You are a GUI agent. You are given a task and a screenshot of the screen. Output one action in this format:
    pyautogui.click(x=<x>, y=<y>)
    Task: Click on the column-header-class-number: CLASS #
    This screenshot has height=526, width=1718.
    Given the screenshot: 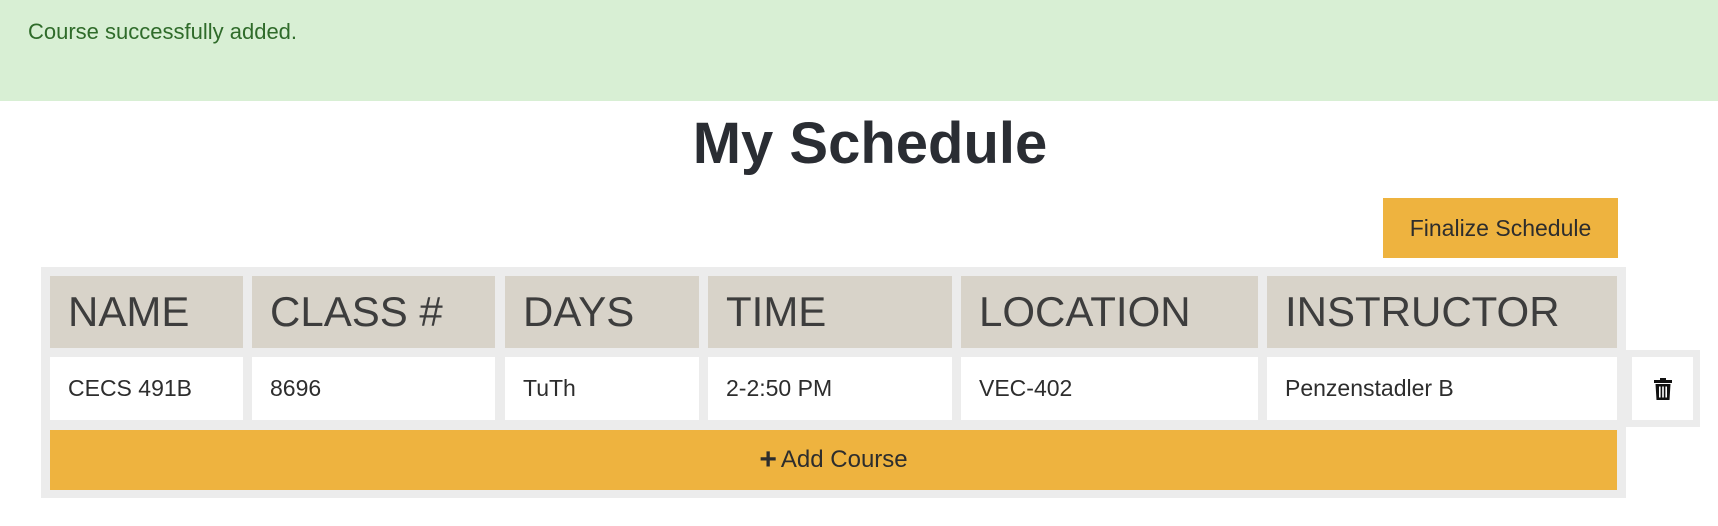 What is the action you would take?
    pyautogui.click(x=373, y=312)
    